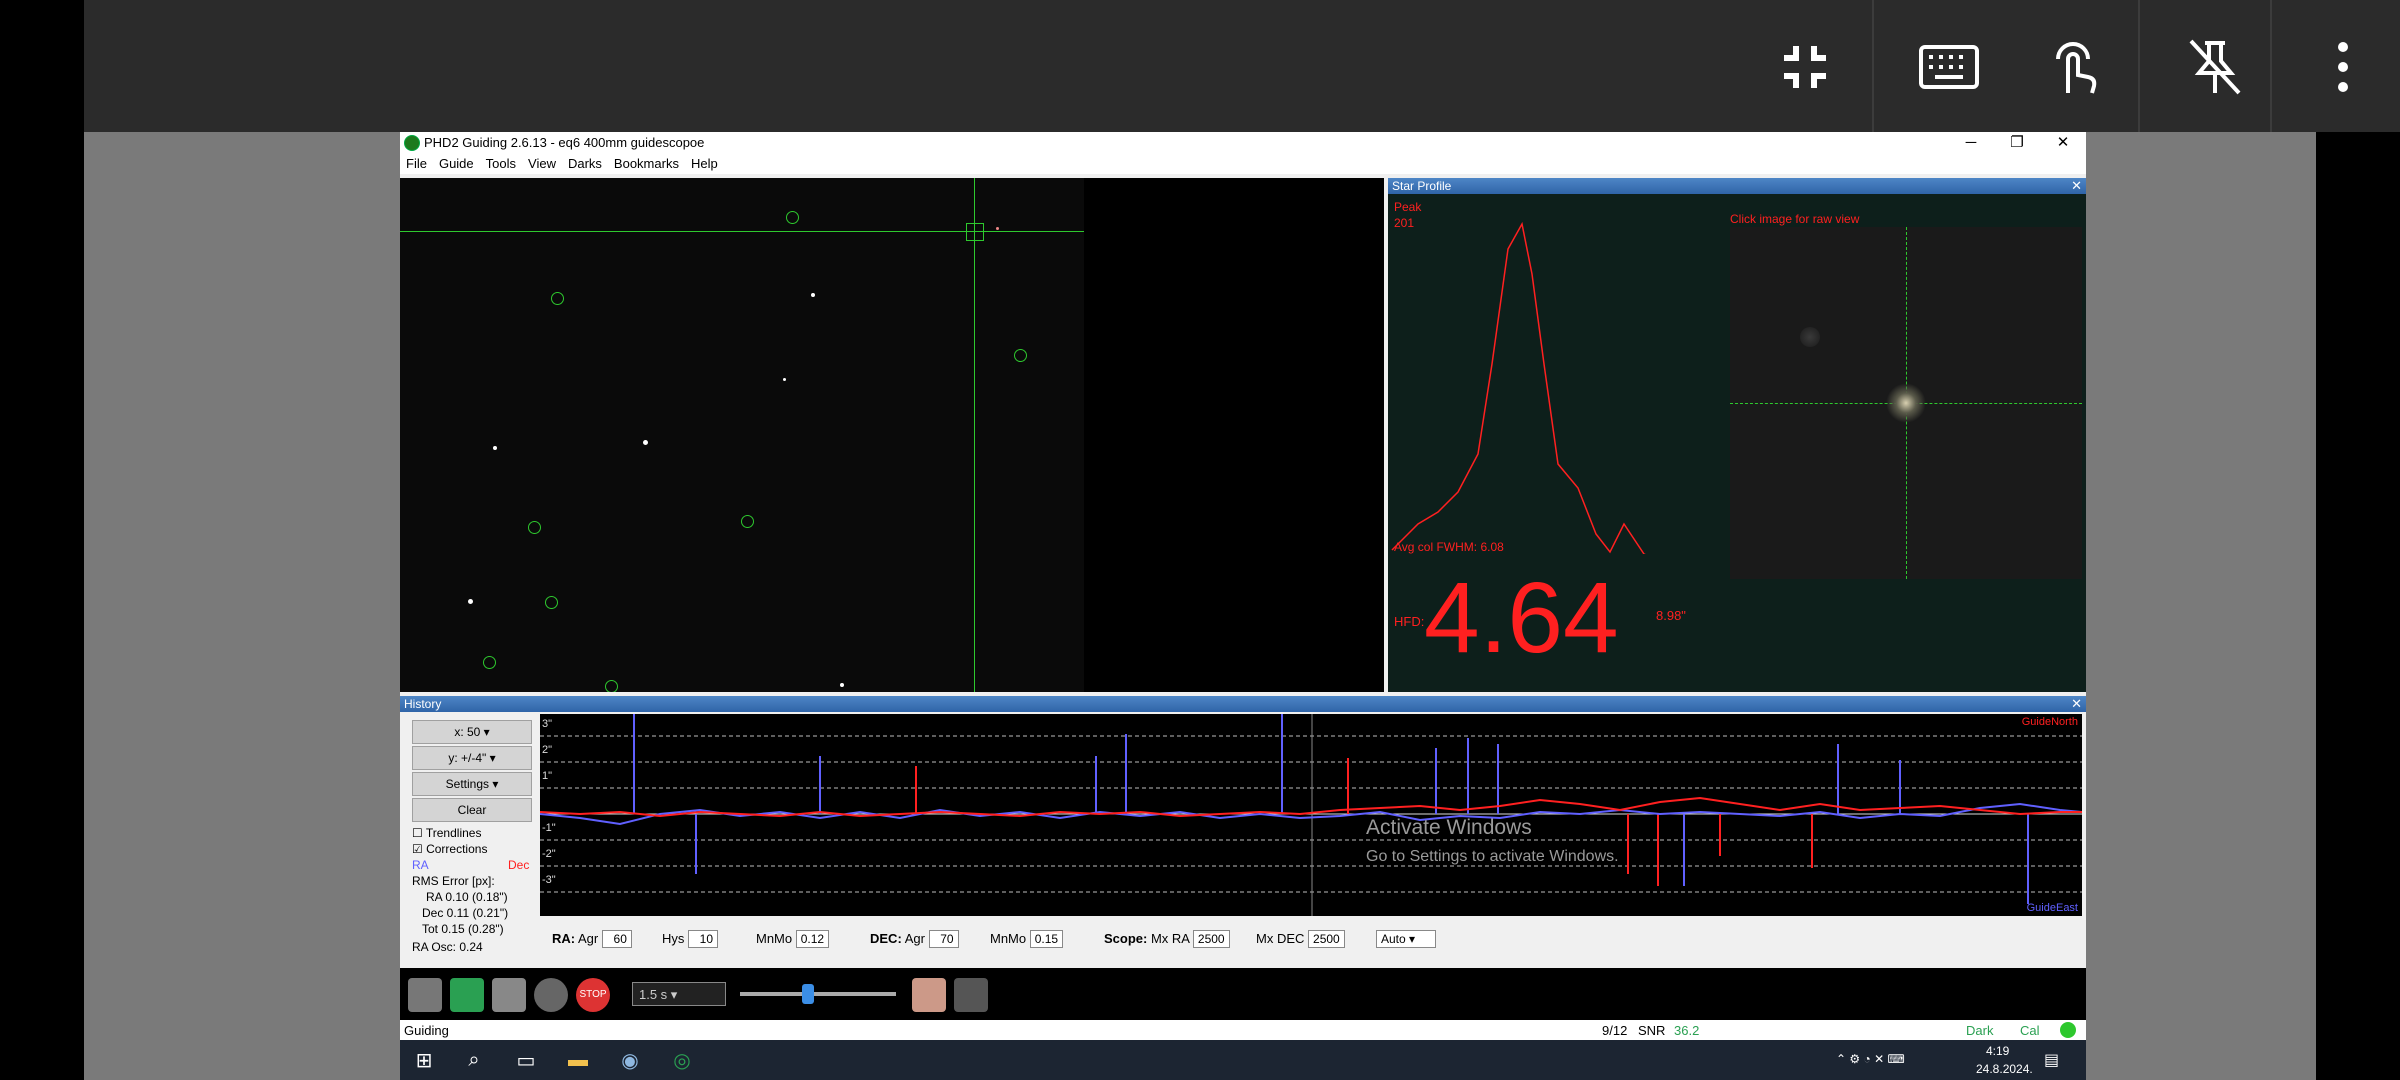 This screenshot has width=2400, height=1080. What do you see at coordinates (465, 913) in the screenshot?
I see `rms-dec: Dec 0.11 (0.21")` at bounding box center [465, 913].